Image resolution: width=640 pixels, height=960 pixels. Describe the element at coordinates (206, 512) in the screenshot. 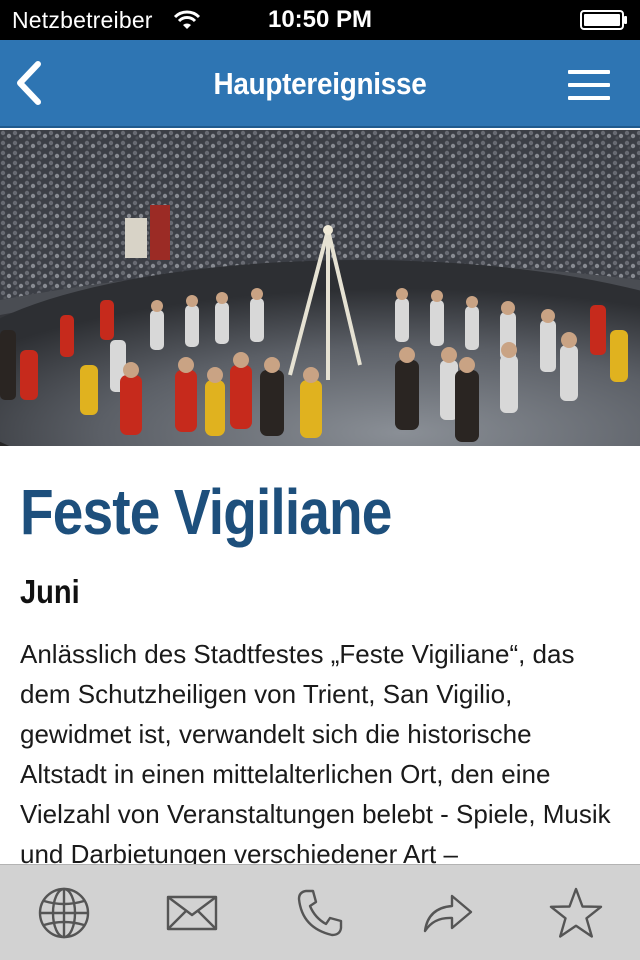

I see `event-title: Feste Vigiliane` at that location.